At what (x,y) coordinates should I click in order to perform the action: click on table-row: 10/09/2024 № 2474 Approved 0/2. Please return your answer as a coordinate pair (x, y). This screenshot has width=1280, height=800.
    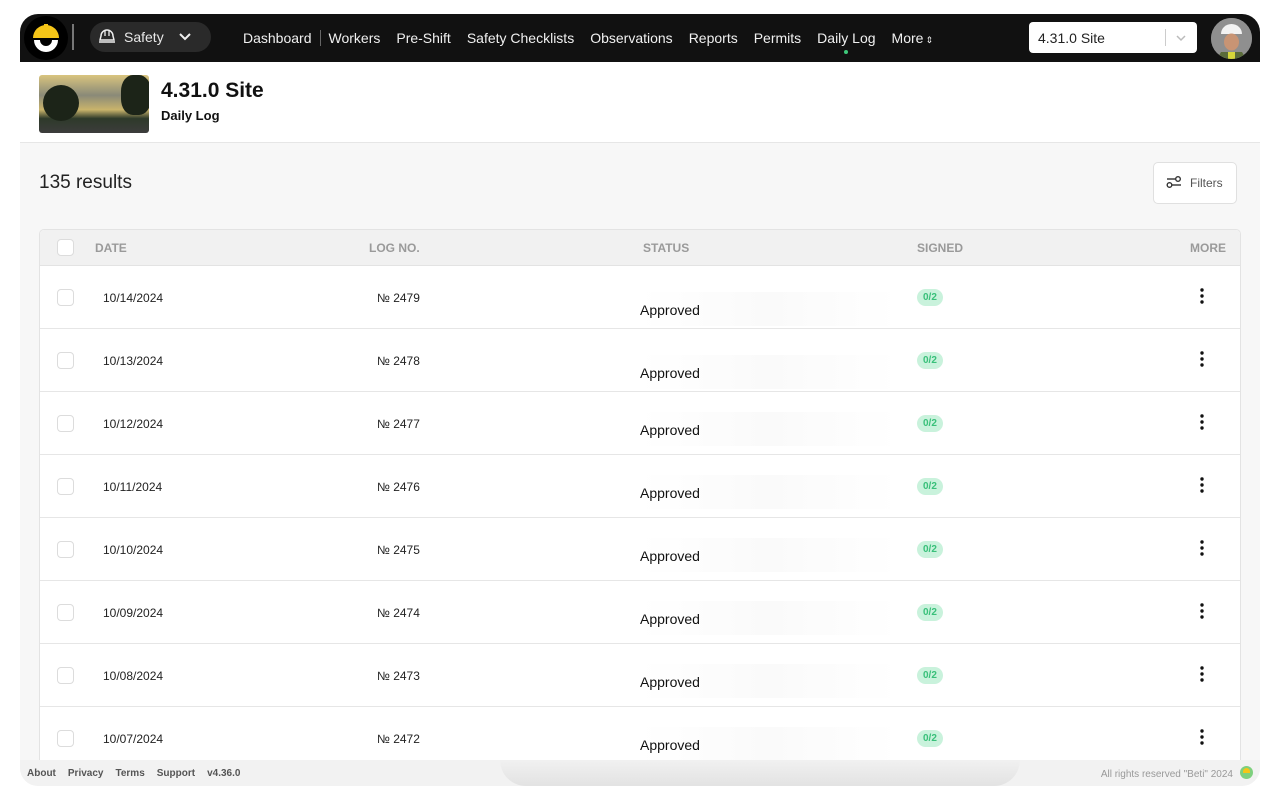
    Looking at the image, I should click on (640, 612).